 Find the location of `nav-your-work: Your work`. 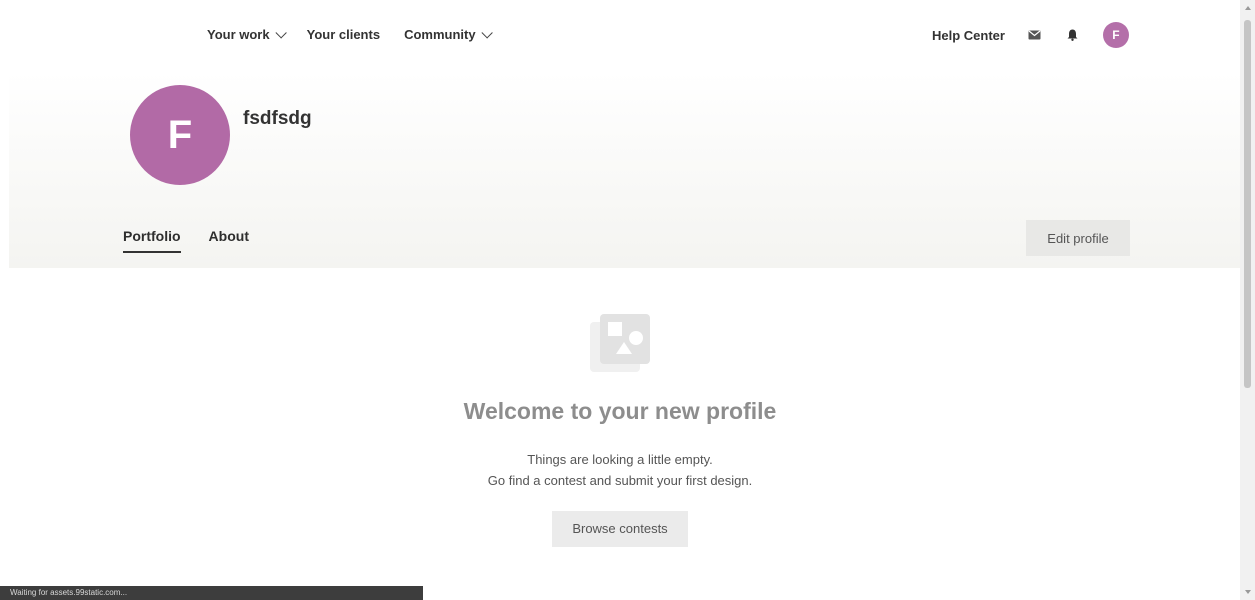

nav-your-work: Your work is located at coordinates (247, 34).